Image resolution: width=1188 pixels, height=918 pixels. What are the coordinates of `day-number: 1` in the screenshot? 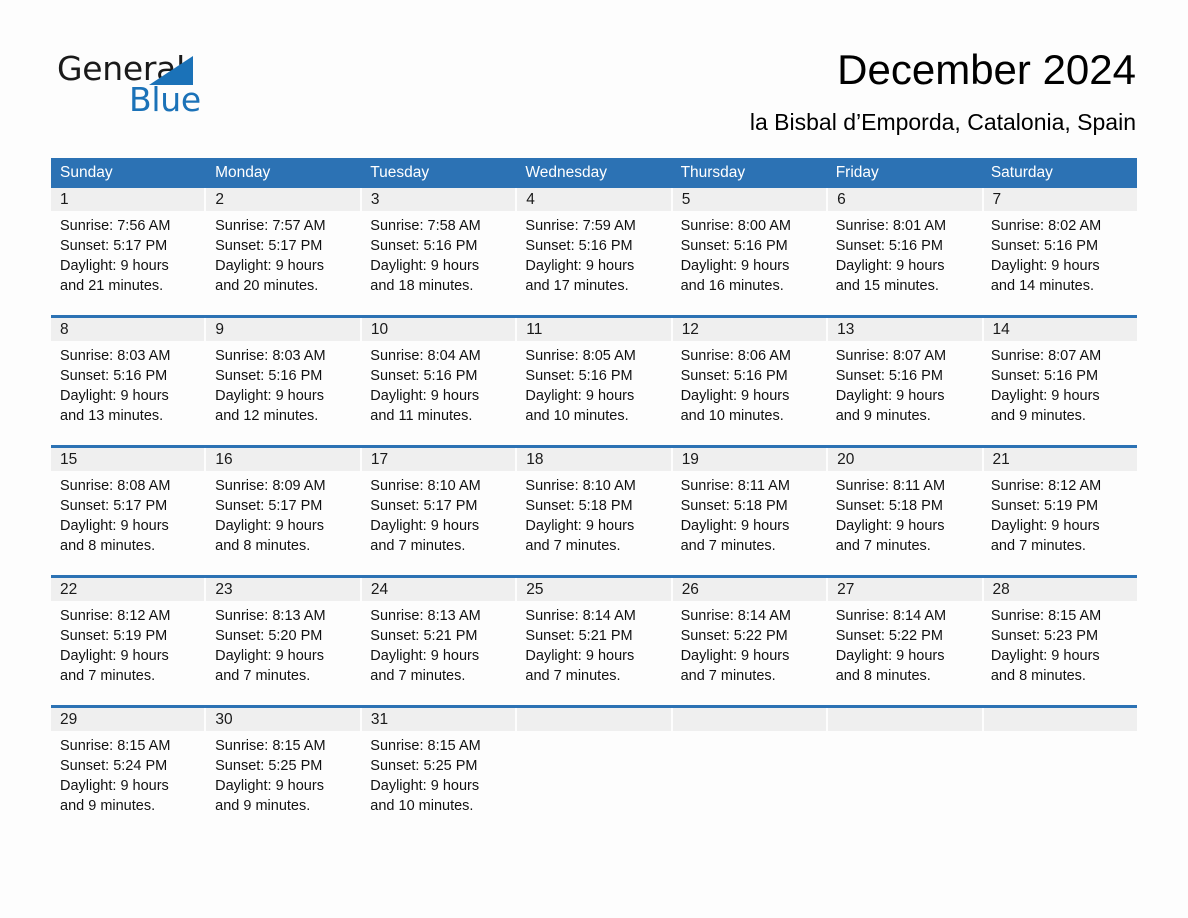 It's located at (129, 199).